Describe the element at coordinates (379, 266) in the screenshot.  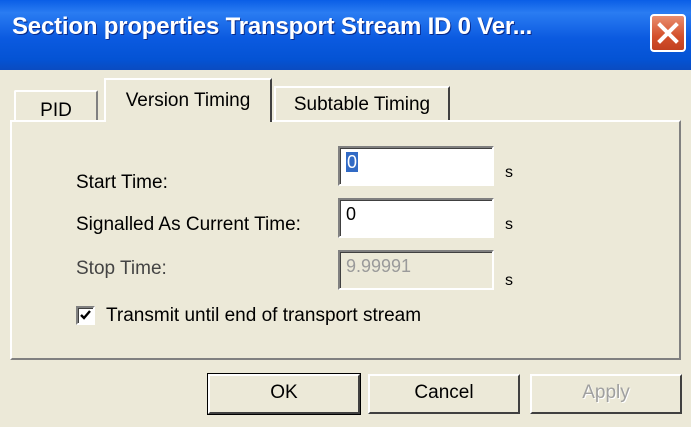
I see `stop-time-value: 9.99991` at that location.